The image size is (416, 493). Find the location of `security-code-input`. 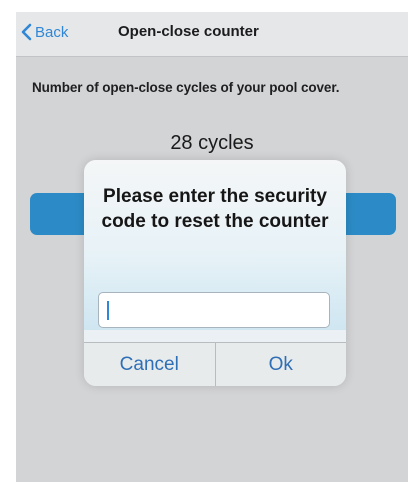

security-code-input is located at coordinates (214, 310).